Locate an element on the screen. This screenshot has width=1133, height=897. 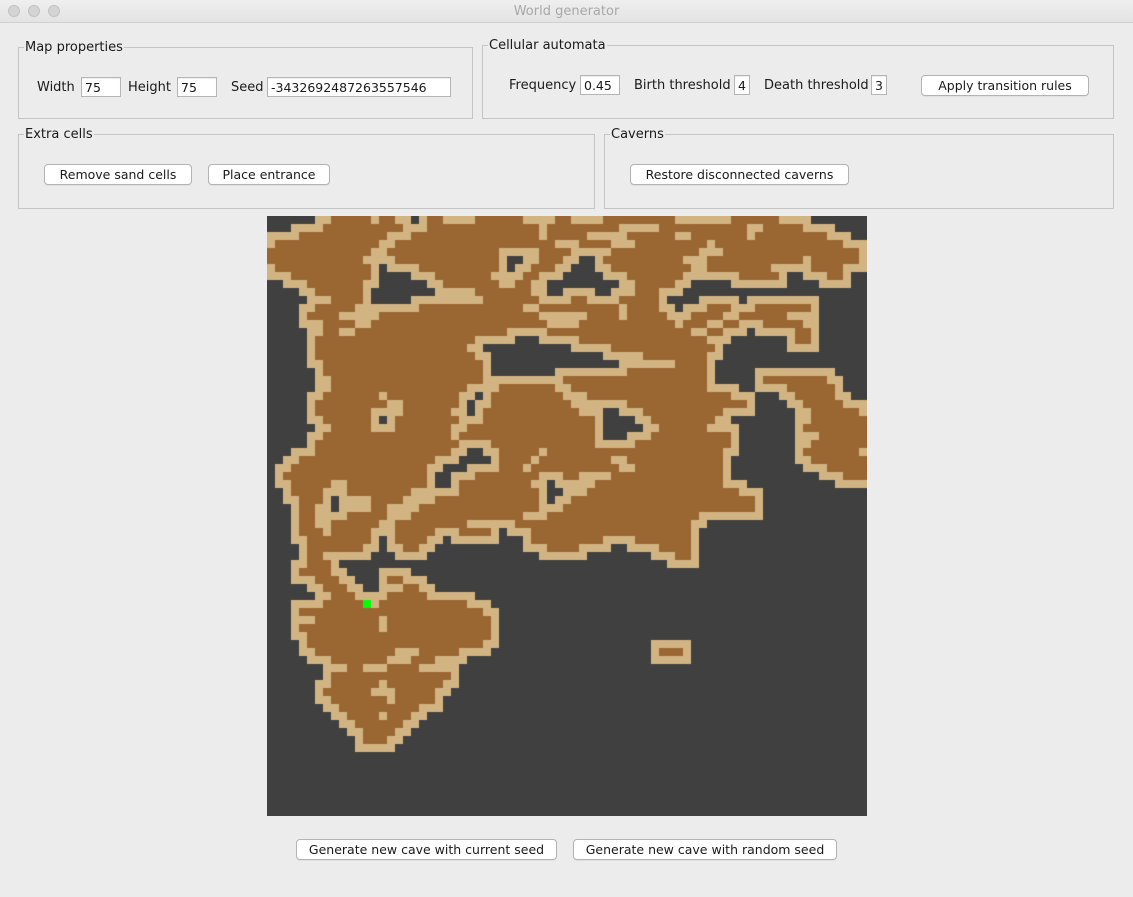
frequency-field is located at coordinates (600, 85).